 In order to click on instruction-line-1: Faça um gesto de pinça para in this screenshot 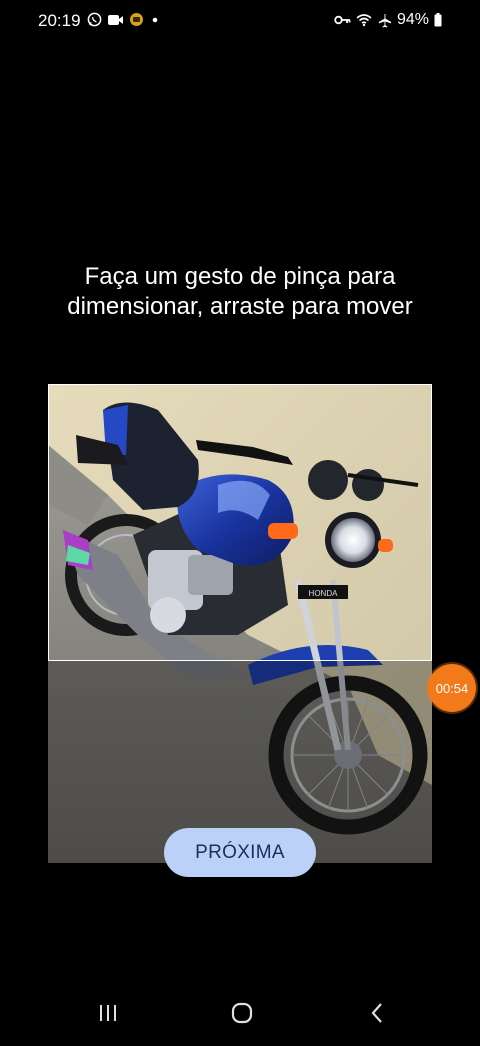, I will do `click(240, 276)`.